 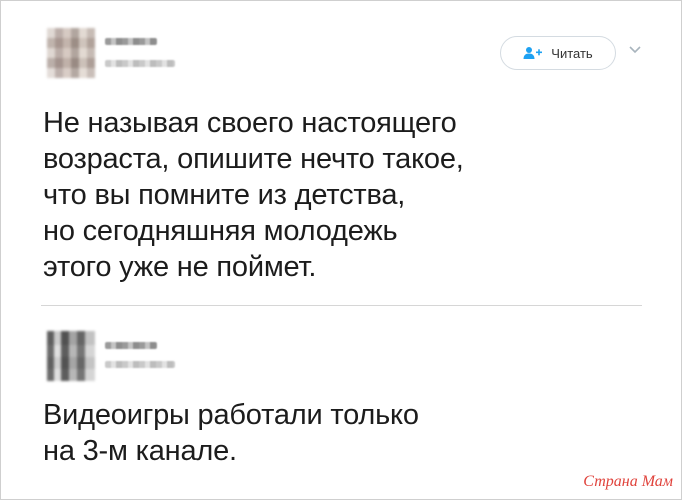 I want to click on follow-button: Читать, so click(x=558, y=53).